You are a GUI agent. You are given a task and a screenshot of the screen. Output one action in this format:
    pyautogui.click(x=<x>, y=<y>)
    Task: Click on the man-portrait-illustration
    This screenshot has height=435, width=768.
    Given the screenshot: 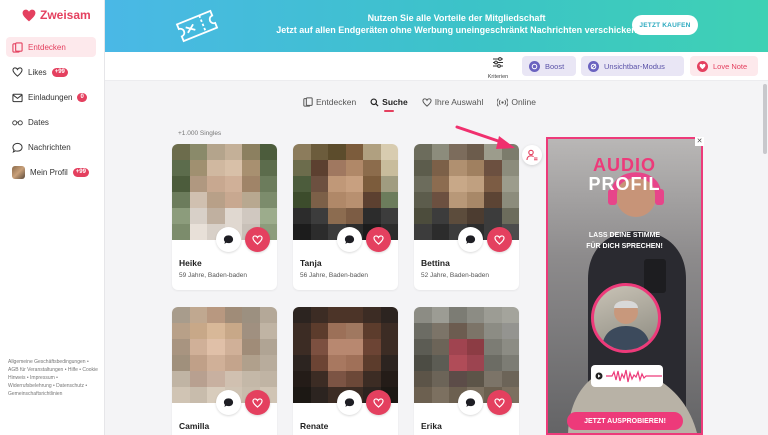 What is the action you would take?
    pyautogui.click(x=626, y=325)
    